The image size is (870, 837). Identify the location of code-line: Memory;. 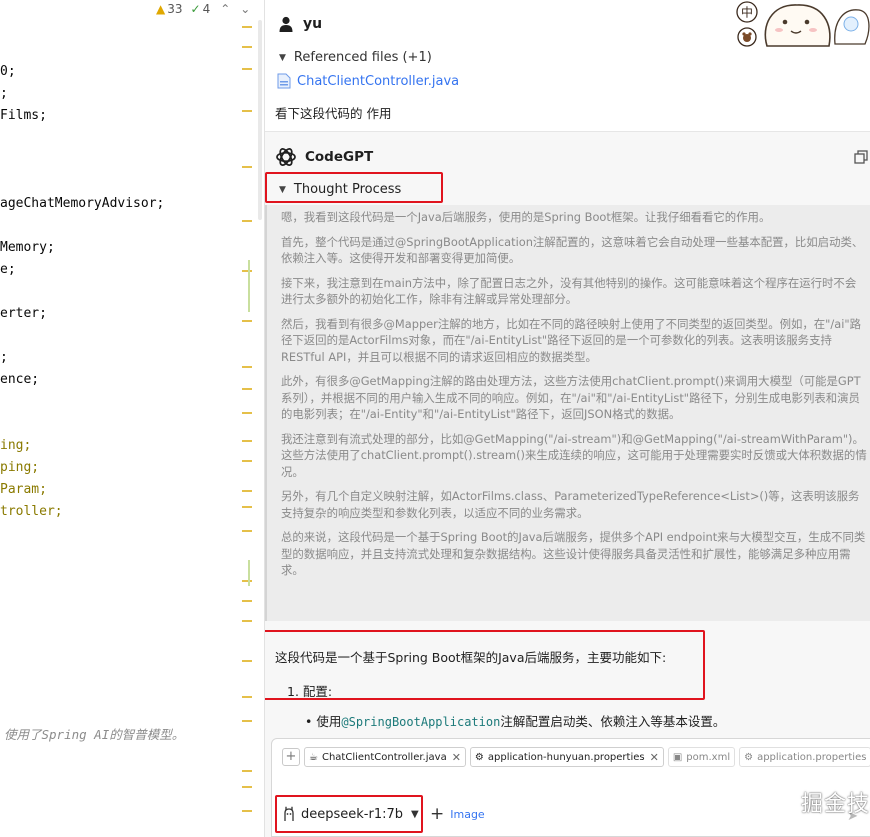
(27, 247).